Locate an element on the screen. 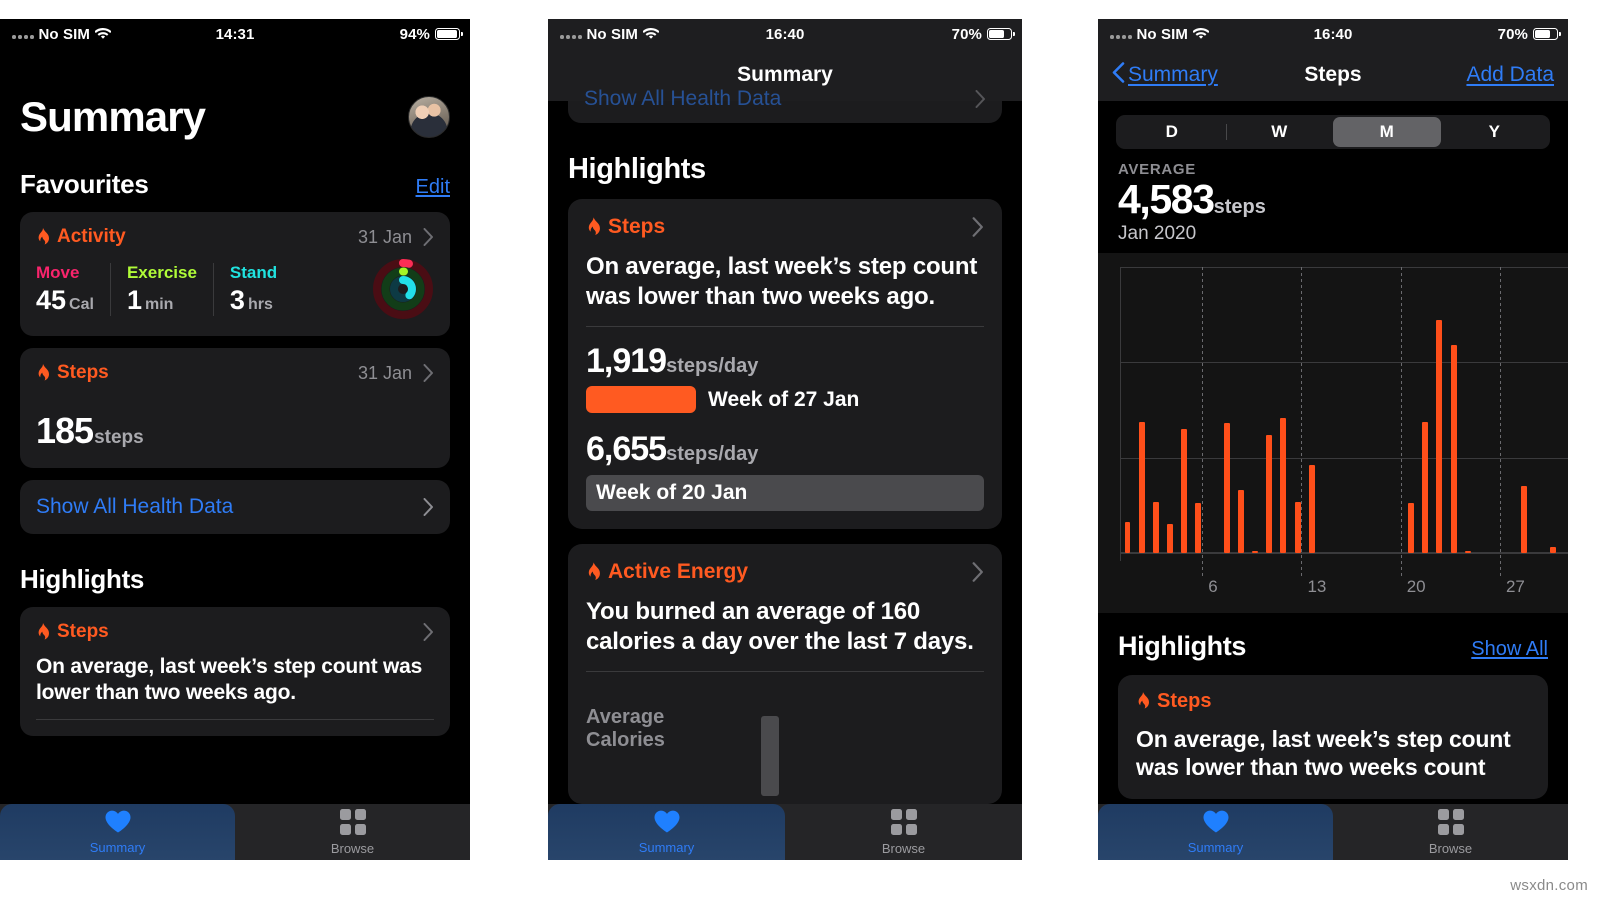 The height and width of the screenshot is (900, 1600). back-button-label: Summary is located at coordinates (1173, 74).